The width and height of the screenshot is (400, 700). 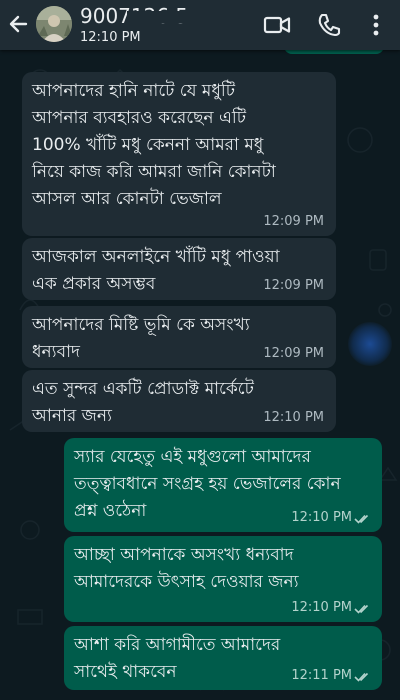 I want to click on contact-status: 12:10 PM, so click(x=110, y=37).